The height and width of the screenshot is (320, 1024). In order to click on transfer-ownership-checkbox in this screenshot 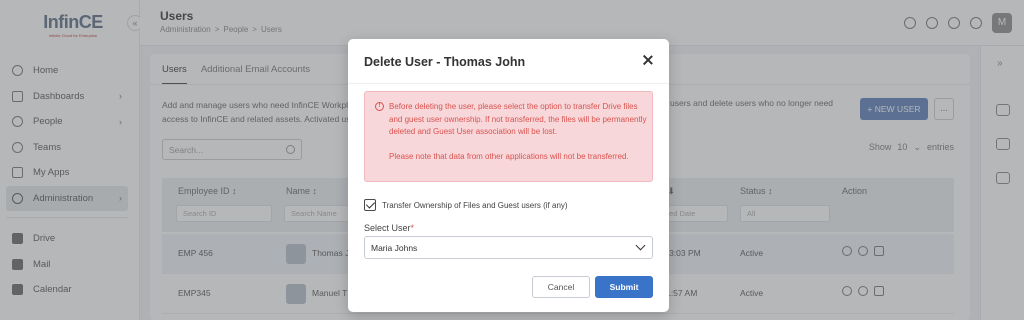, I will do `click(370, 205)`.